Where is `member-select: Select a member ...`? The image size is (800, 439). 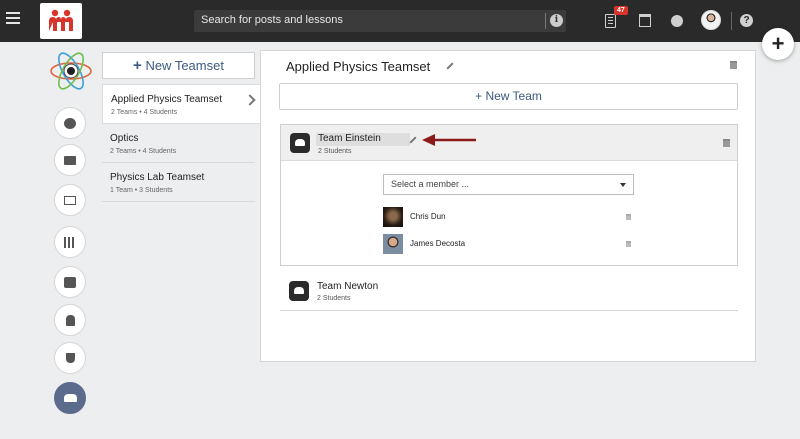
member-select: Select a member ... is located at coordinates (508, 184).